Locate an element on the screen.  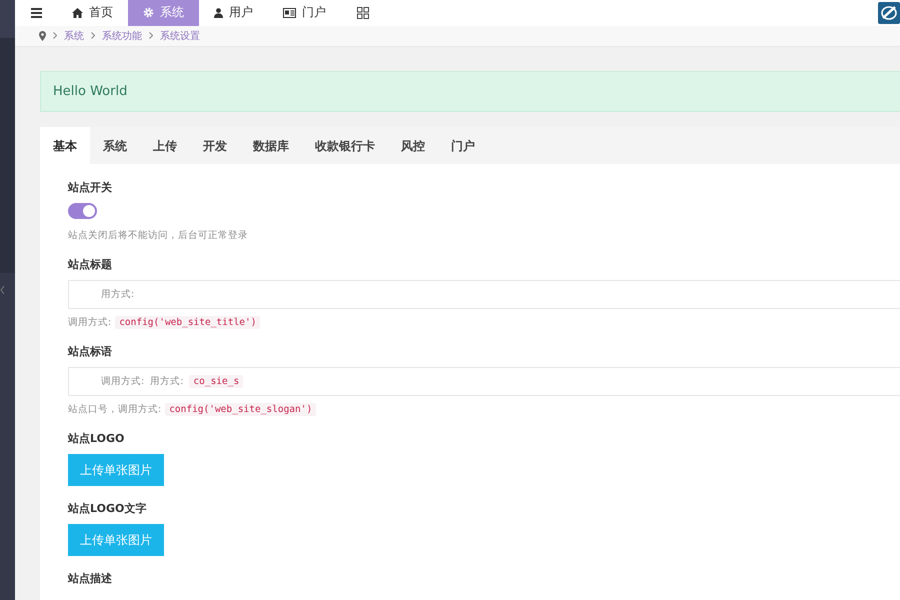
sidebar-header is located at coordinates (7, 19).